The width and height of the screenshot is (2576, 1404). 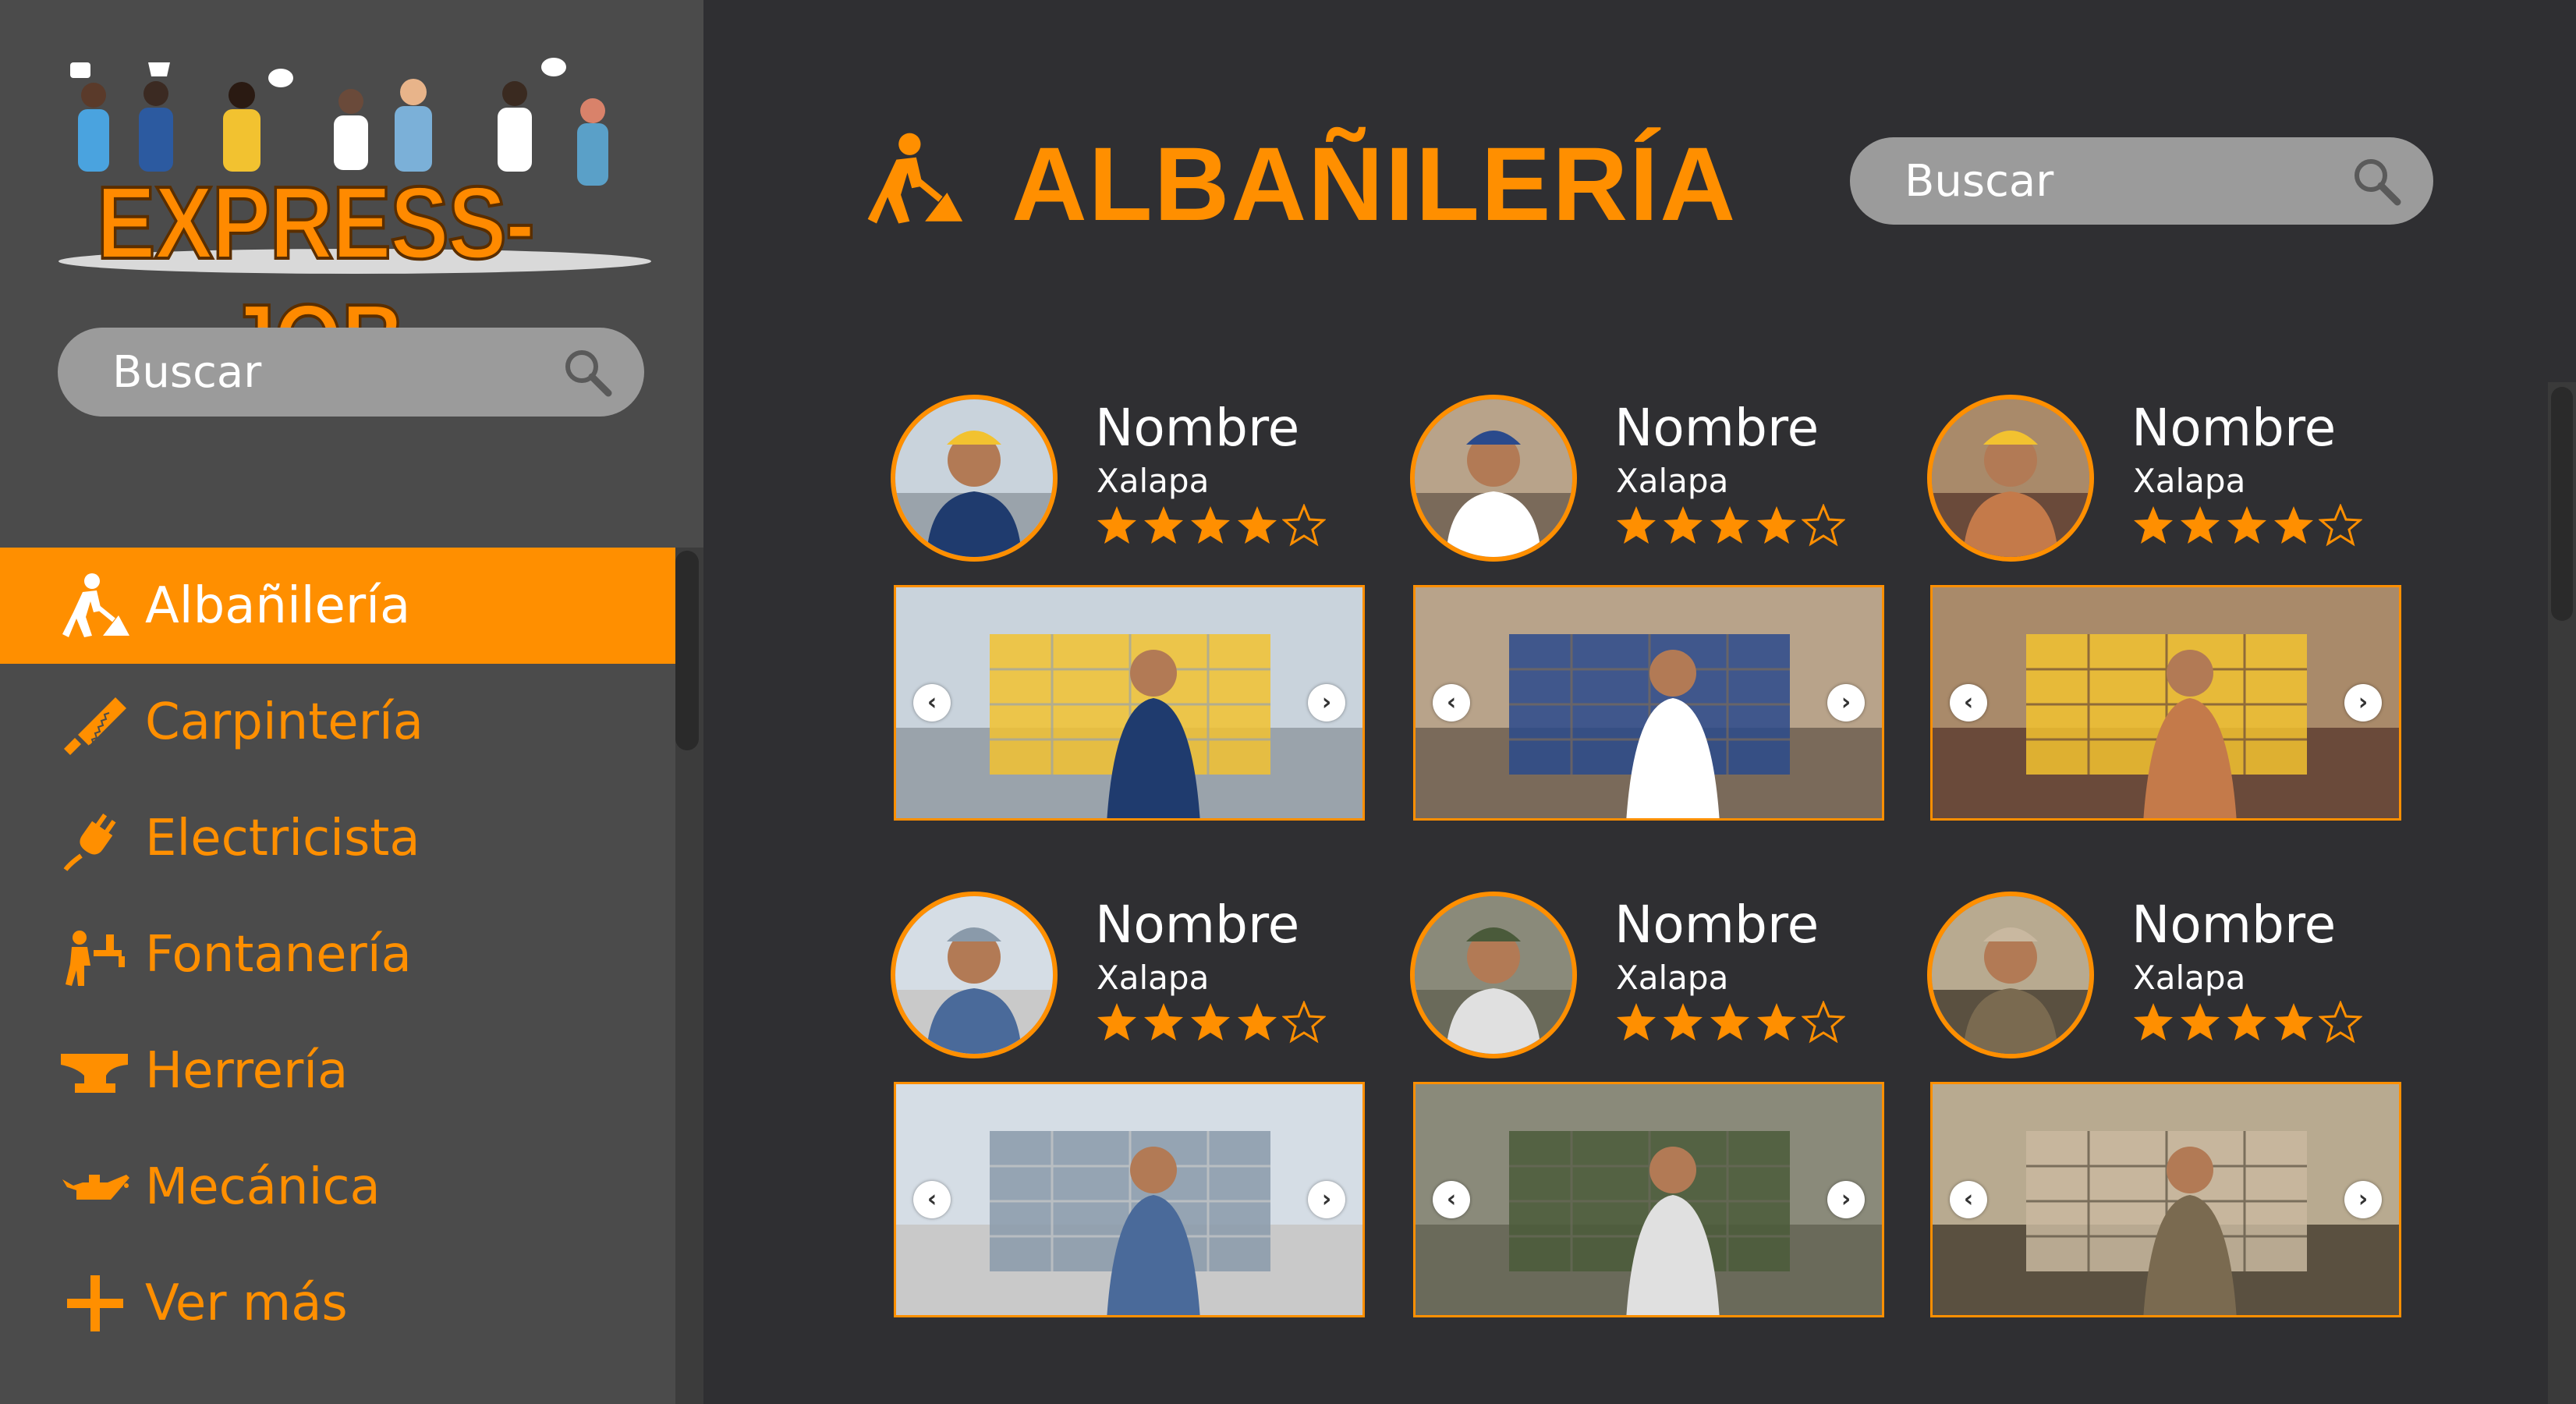 What do you see at coordinates (355, 223) in the screenshot?
I see `express-job-logo: EXPRESS-JOB` at bounding box center [355, 223].